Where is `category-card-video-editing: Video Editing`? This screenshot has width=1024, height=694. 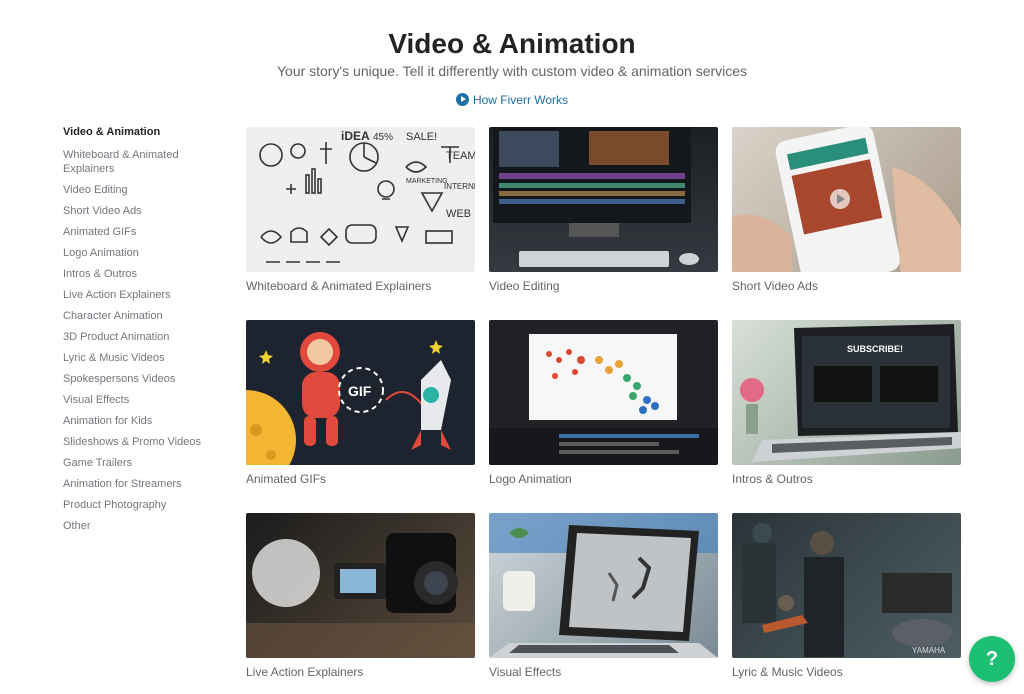
category-card-video-editing: Video Editing is located at coordinates (603, 210).